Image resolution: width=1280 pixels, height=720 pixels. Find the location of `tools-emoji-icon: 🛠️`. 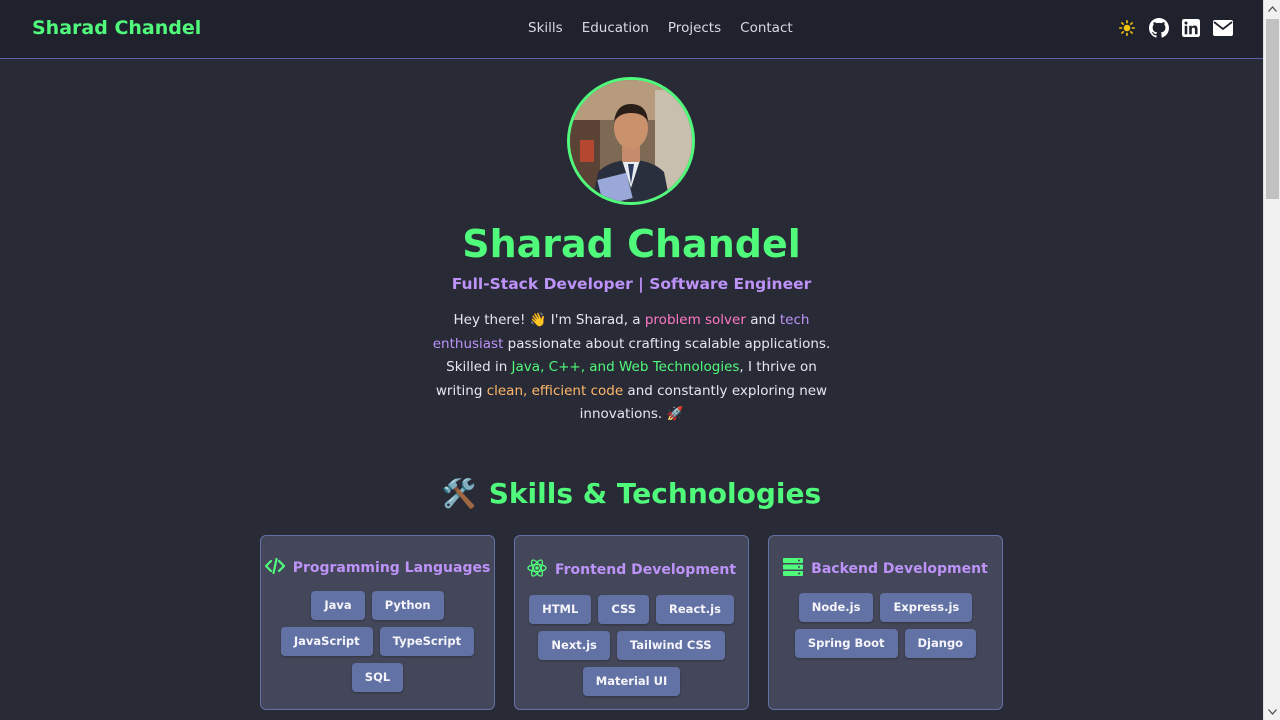

tools-emoji-icon: 🛠️ is located at coordinates (459, 493).